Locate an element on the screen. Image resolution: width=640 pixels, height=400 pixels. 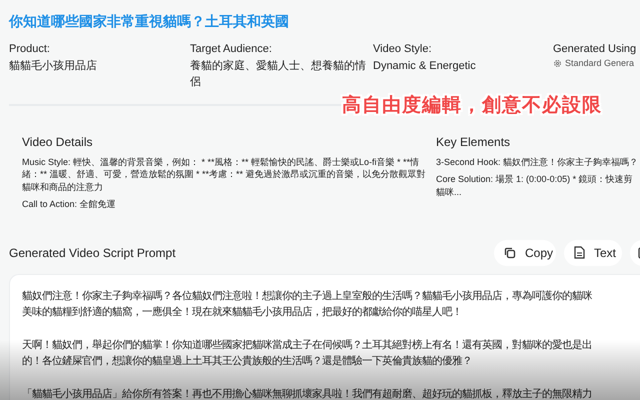
script-text: 貓奴們注意！你家主子夠幸福嗎？各位貓奴們注意啦！想讓你的主子過上皇室般的生活嗎？貓貓毛小孩用品店，專為呵護你的貓咪 is located at coordinates (307, 296).